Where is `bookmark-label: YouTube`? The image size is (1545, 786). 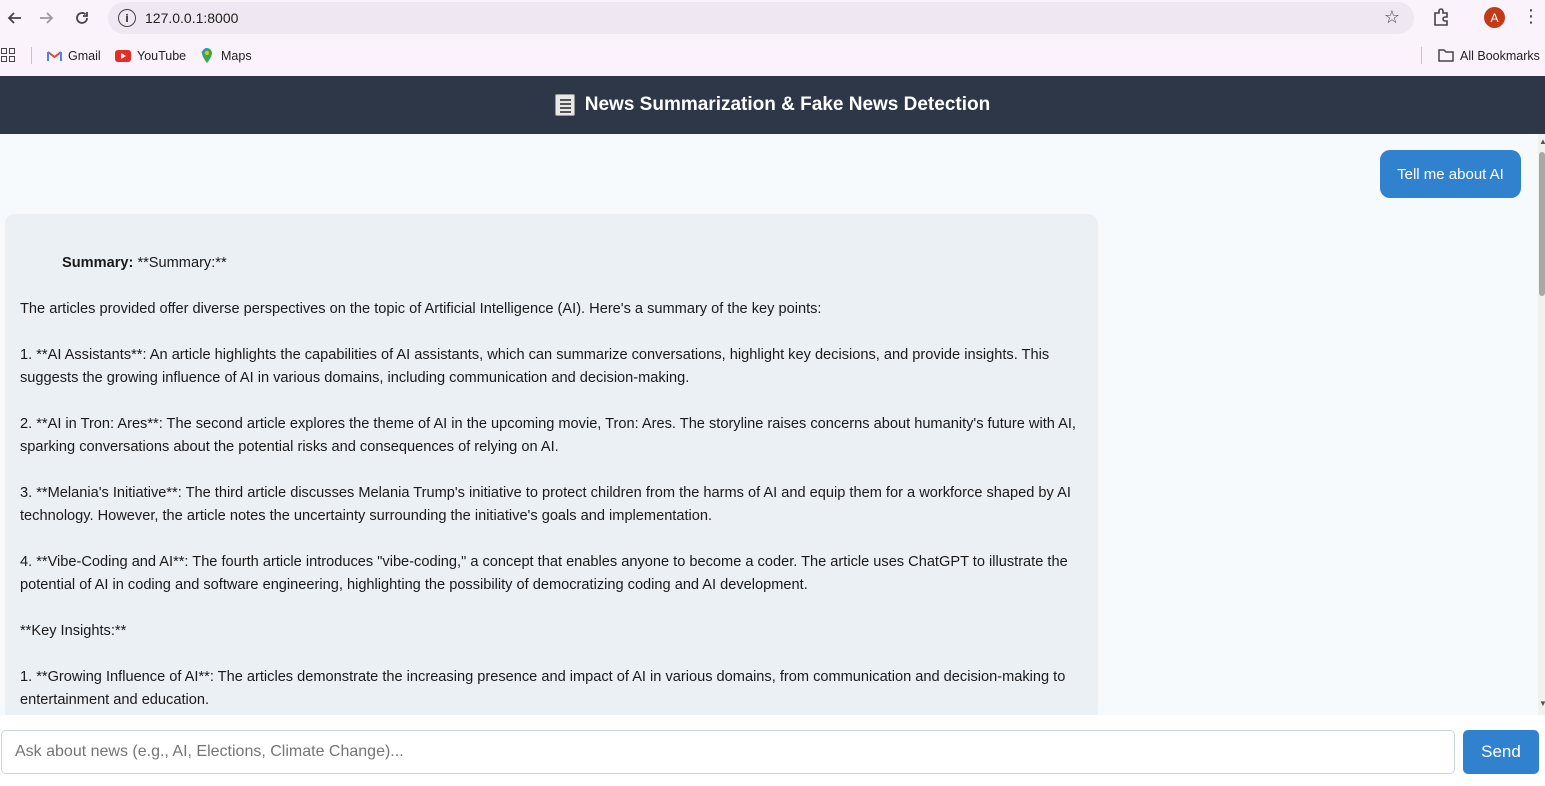 bookmark-label: YouTube is located at coordinates (162, 55).